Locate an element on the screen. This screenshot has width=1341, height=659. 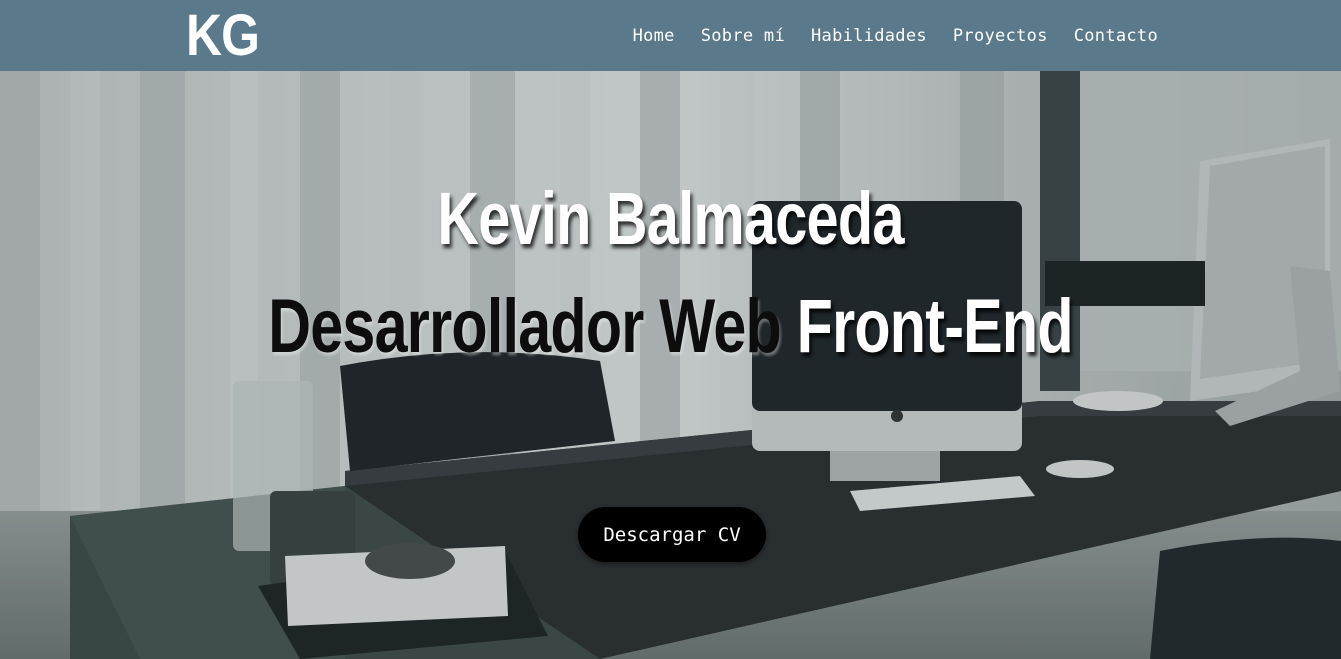
nav-link-home: Home is located at coordinates (654, 36).